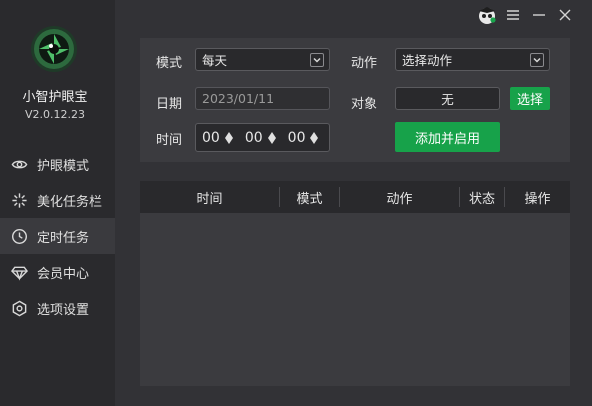  I want to click on sidebar-item-label: 会员中心, so click(63, 274).